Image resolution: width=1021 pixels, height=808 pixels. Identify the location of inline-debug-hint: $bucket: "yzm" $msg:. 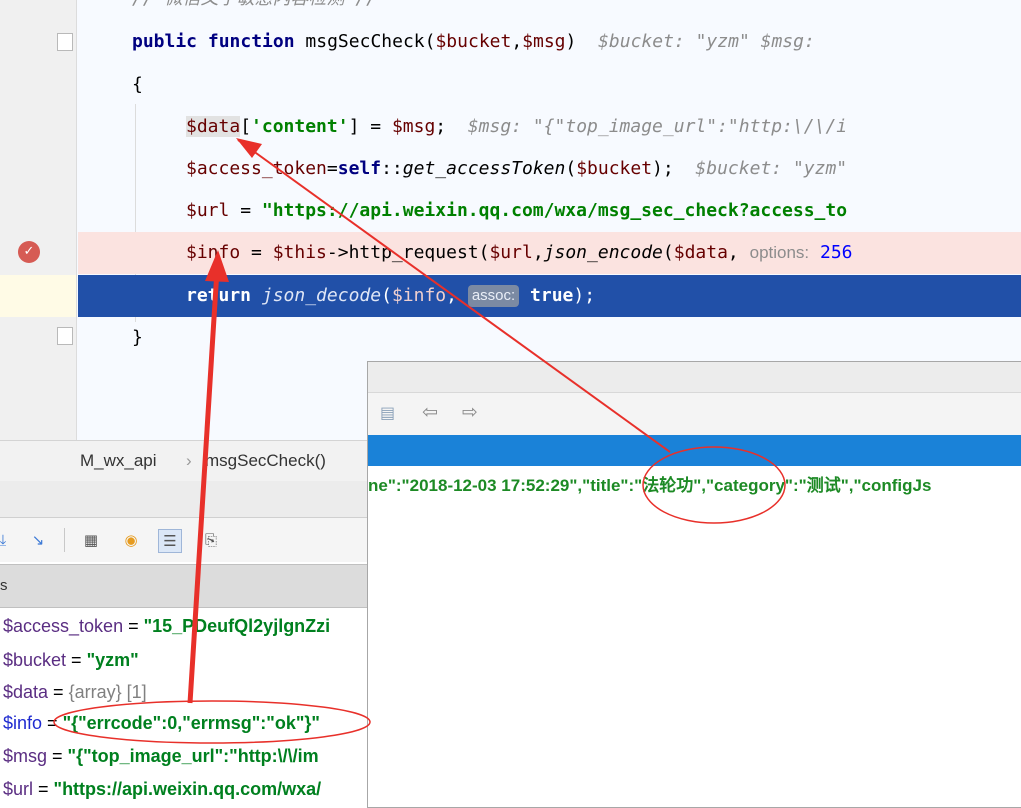
(706, 41).